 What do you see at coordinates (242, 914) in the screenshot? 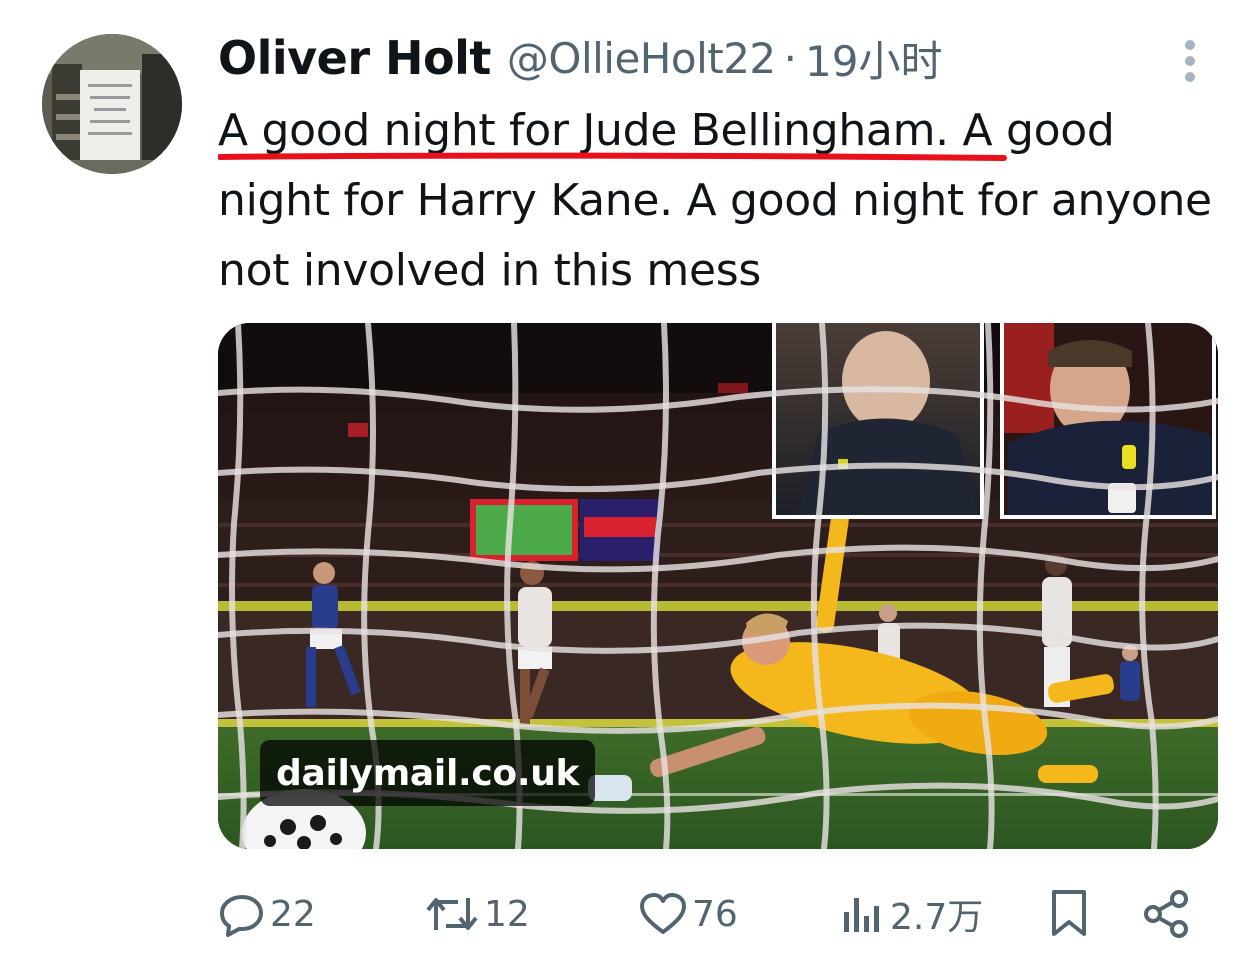
I see `reply-icon` at bounding box center [242, 914].